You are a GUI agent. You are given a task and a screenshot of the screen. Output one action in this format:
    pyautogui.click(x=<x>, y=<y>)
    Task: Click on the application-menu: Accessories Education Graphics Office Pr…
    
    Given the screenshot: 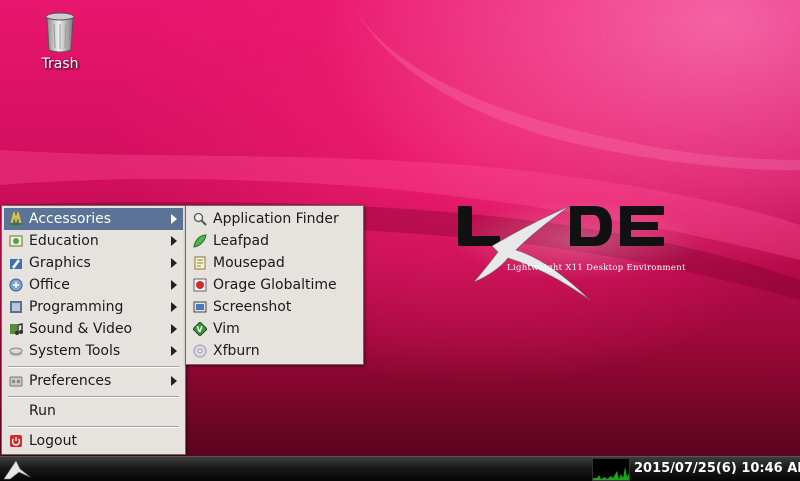 What is the action you would take?
    pyautogui.click(x=93, y=330)
    